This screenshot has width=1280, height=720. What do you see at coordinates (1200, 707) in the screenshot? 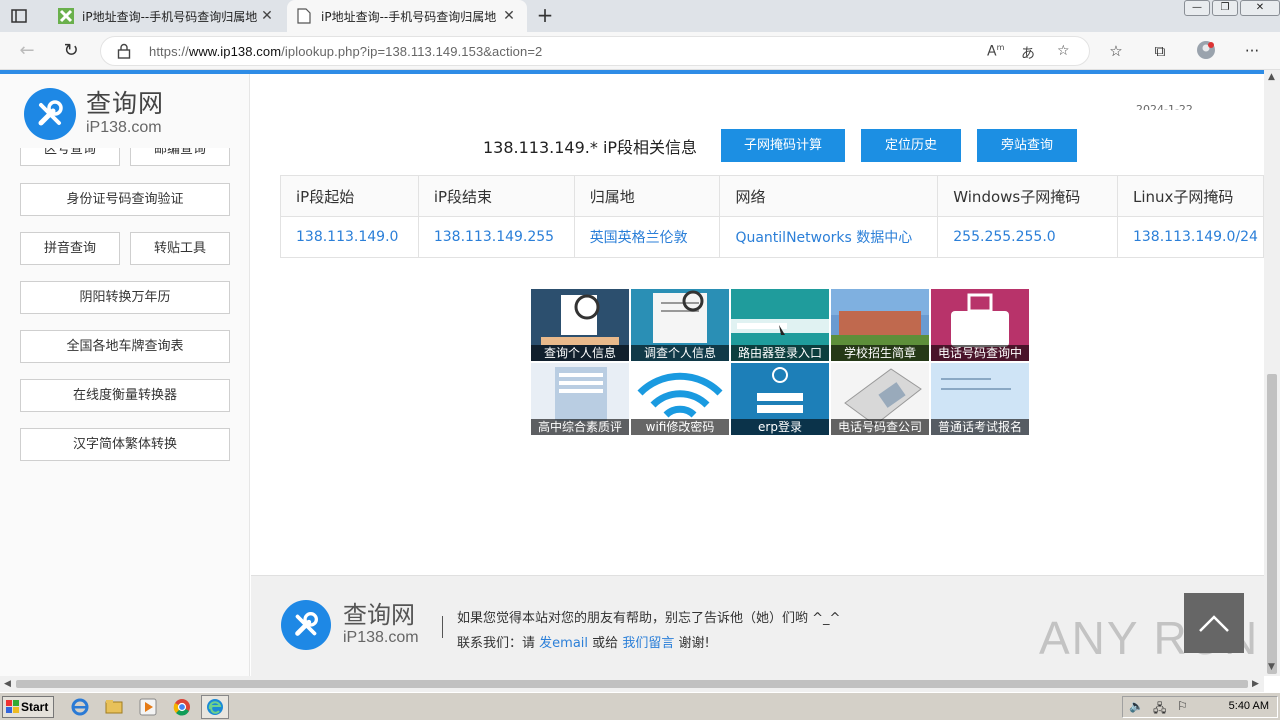
I see `system-tray: 🔈 🖧 ⚐ 5:40 AM` at bounding box center [1200, 707].